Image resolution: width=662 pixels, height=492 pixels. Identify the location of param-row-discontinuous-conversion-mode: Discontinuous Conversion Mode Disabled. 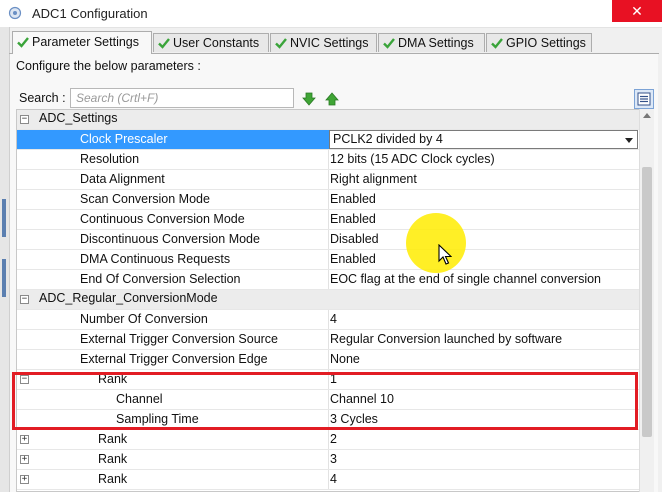
(328, 240).